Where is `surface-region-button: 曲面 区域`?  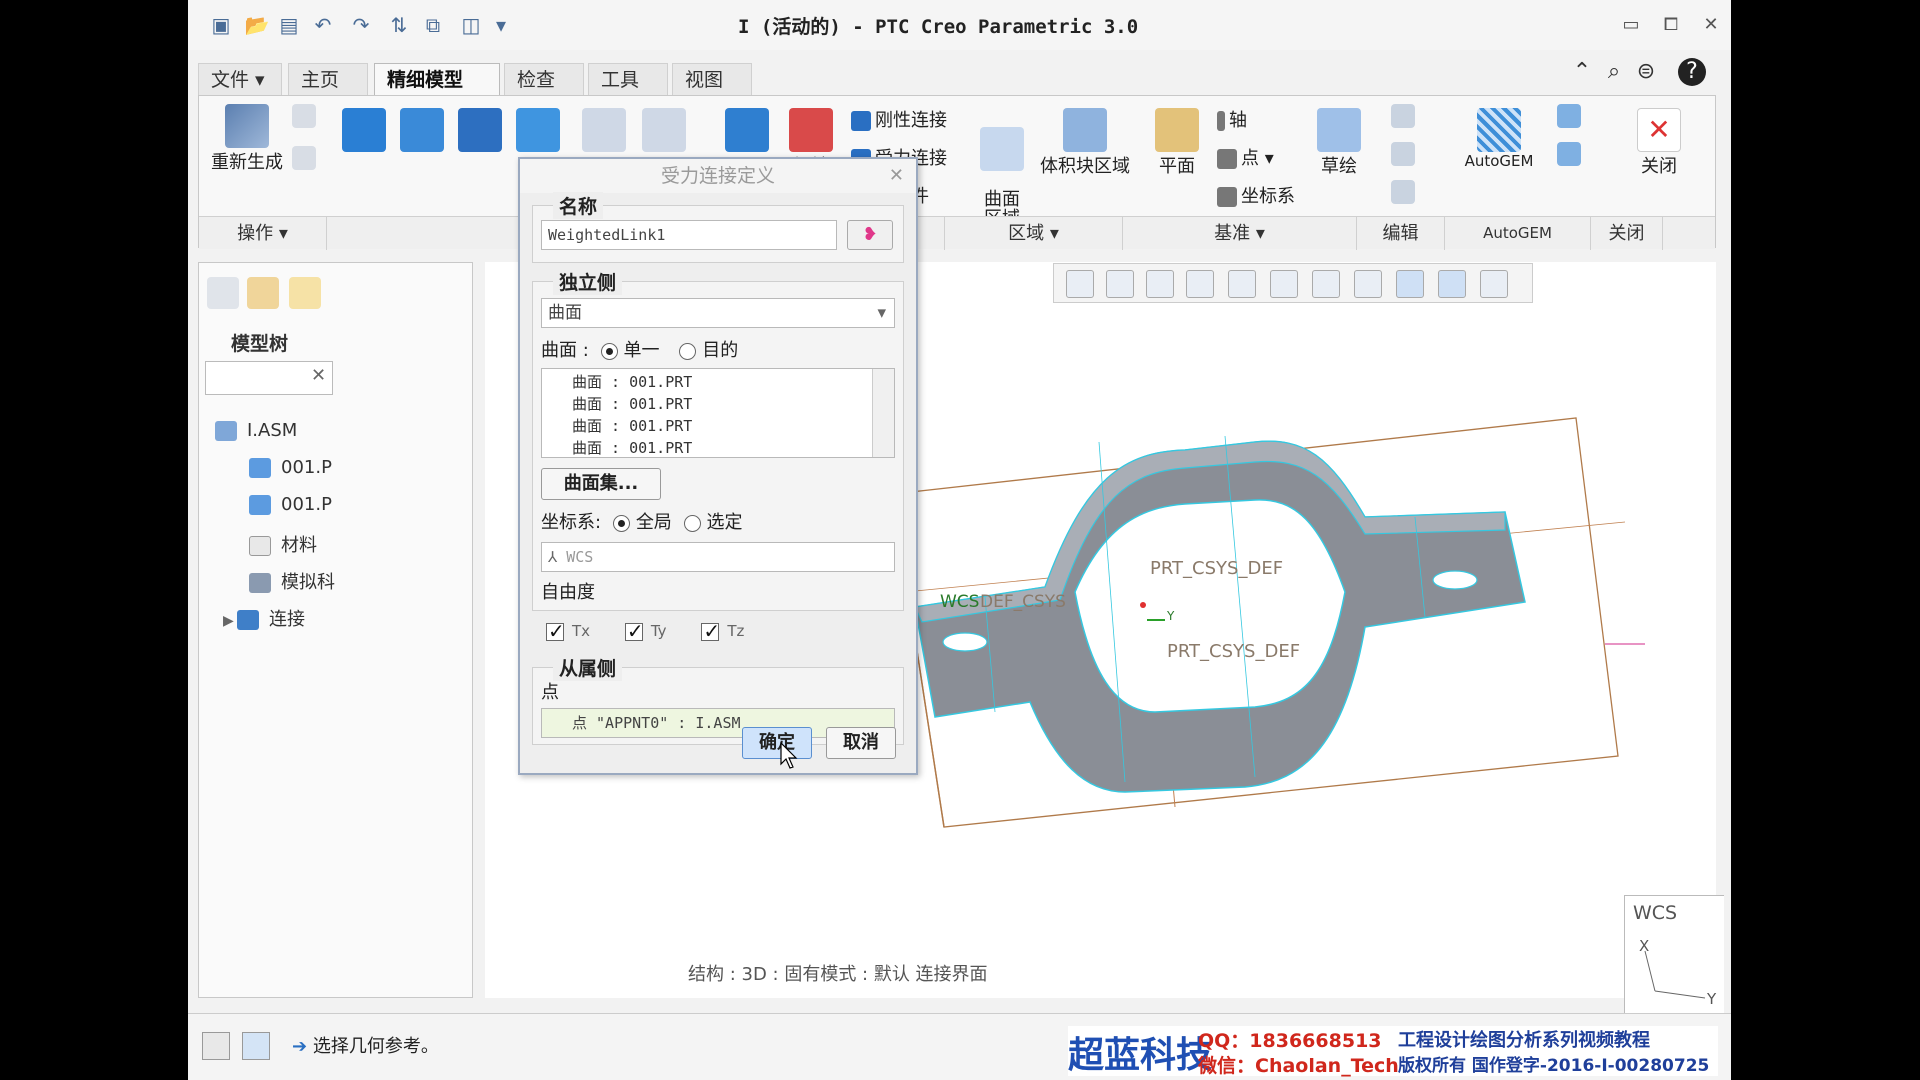
surface-region-button: 曲面 区域 is located at coordinates (1002, 168).